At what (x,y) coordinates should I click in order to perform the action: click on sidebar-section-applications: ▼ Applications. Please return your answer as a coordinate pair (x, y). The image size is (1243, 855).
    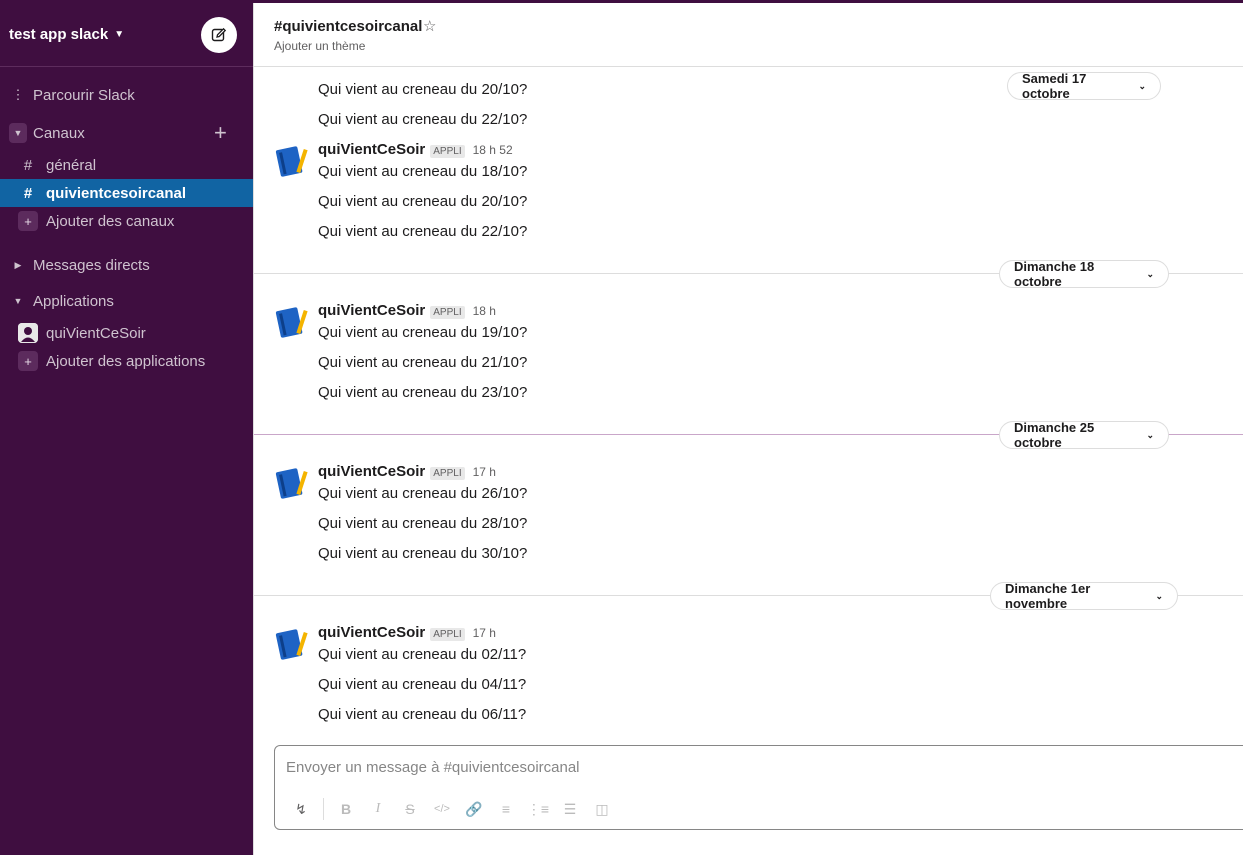
    Looking at the image, I should click on (126, 301).